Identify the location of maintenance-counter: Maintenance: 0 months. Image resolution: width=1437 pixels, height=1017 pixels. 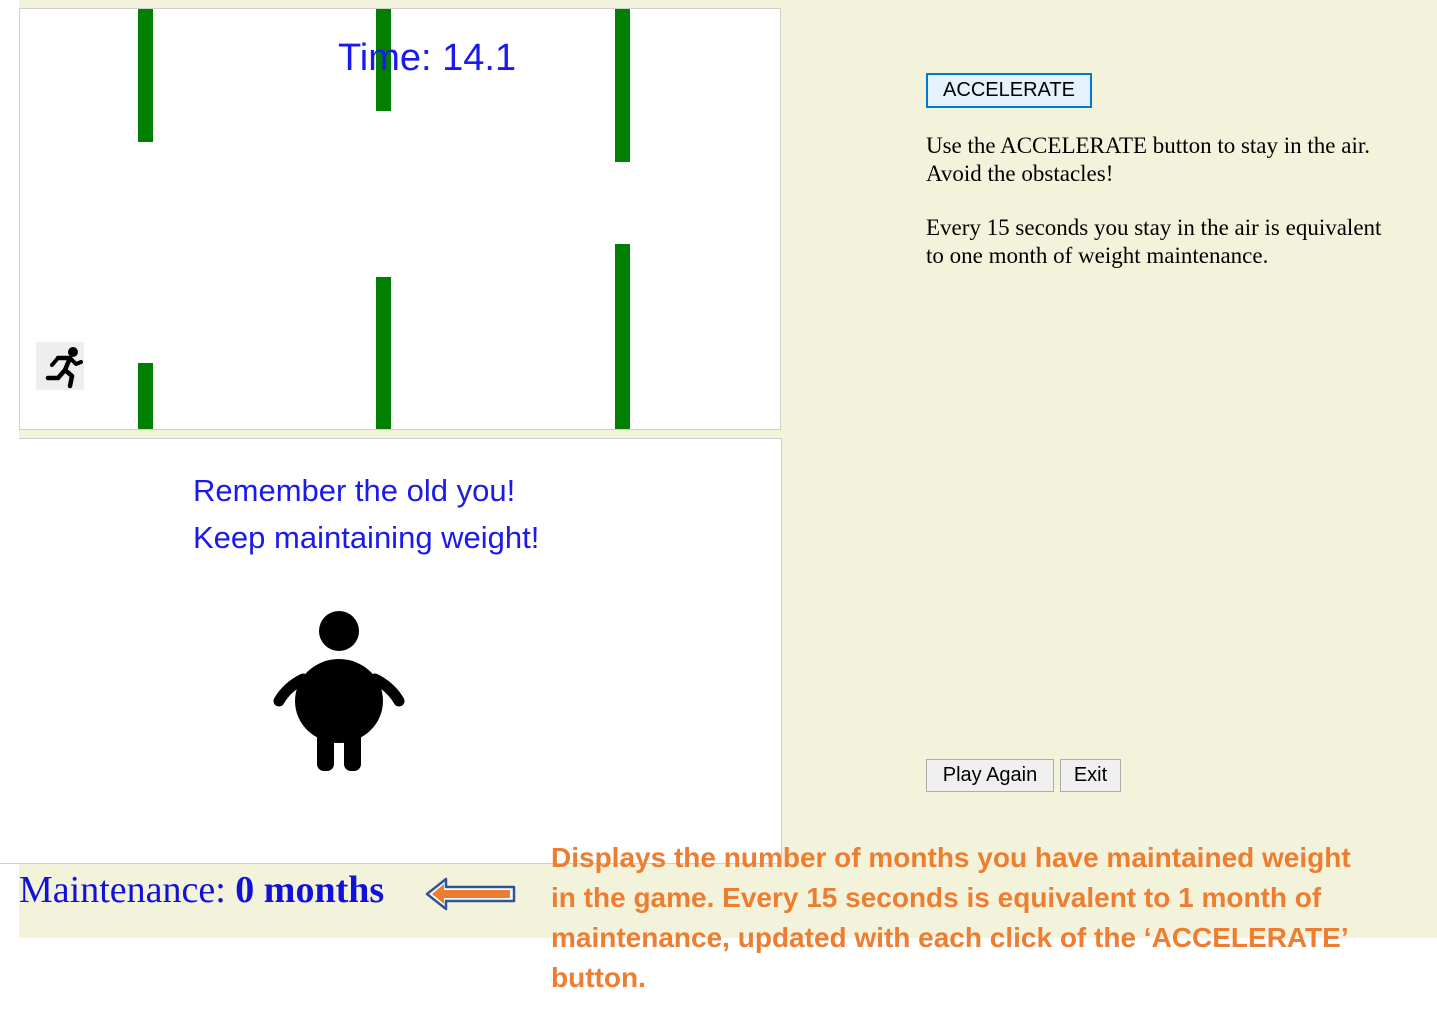
(201, 890).